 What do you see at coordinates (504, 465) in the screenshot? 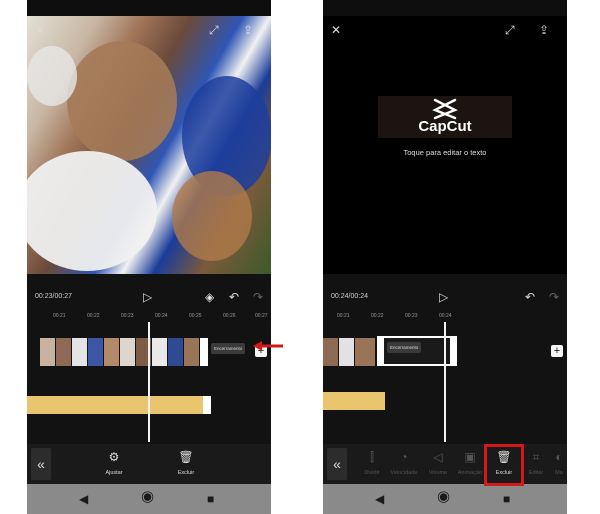
I see `highlight-box` at bounding box center [504, 465].